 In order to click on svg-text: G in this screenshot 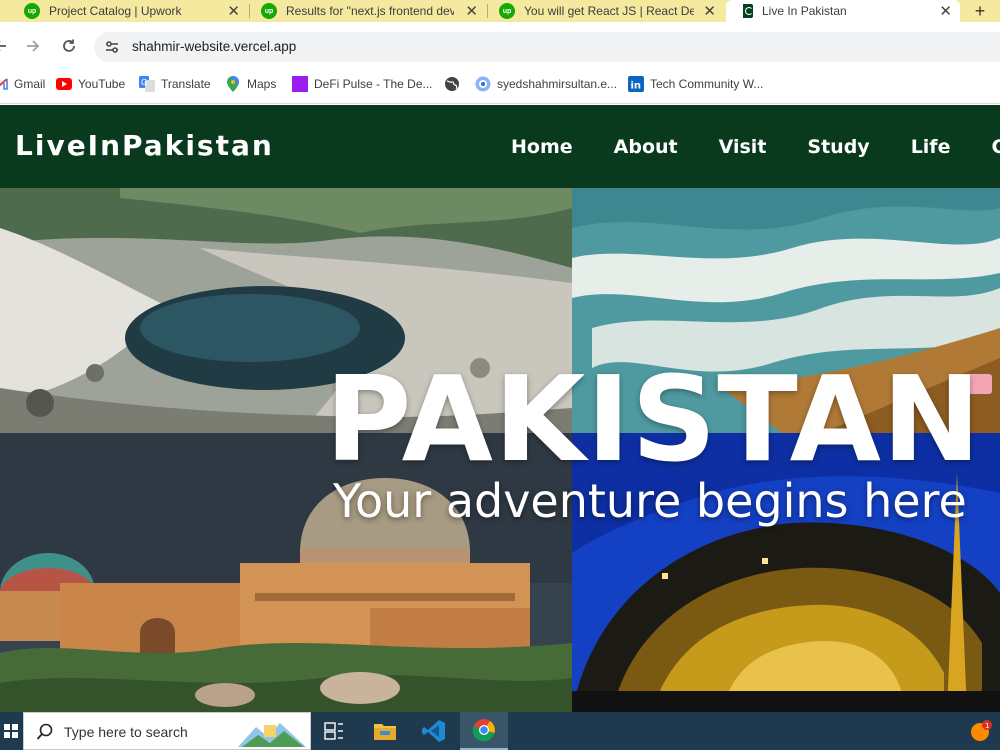, I will do `click(144, 82)`.